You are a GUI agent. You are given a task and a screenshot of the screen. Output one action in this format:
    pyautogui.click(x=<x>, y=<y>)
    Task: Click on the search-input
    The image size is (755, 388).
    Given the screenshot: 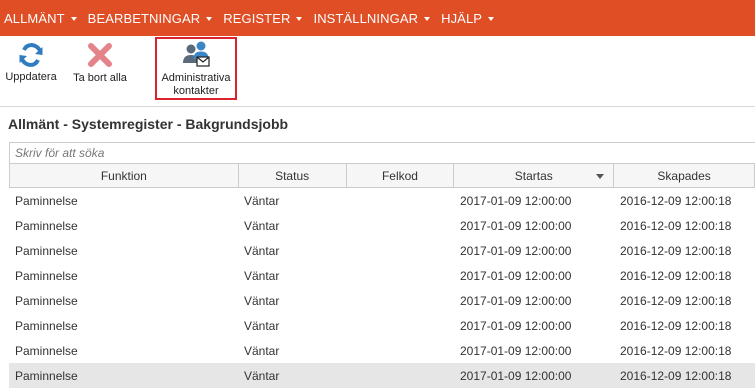 What is the action you would take?
    pyautogui.click(x=382, y=153)
    